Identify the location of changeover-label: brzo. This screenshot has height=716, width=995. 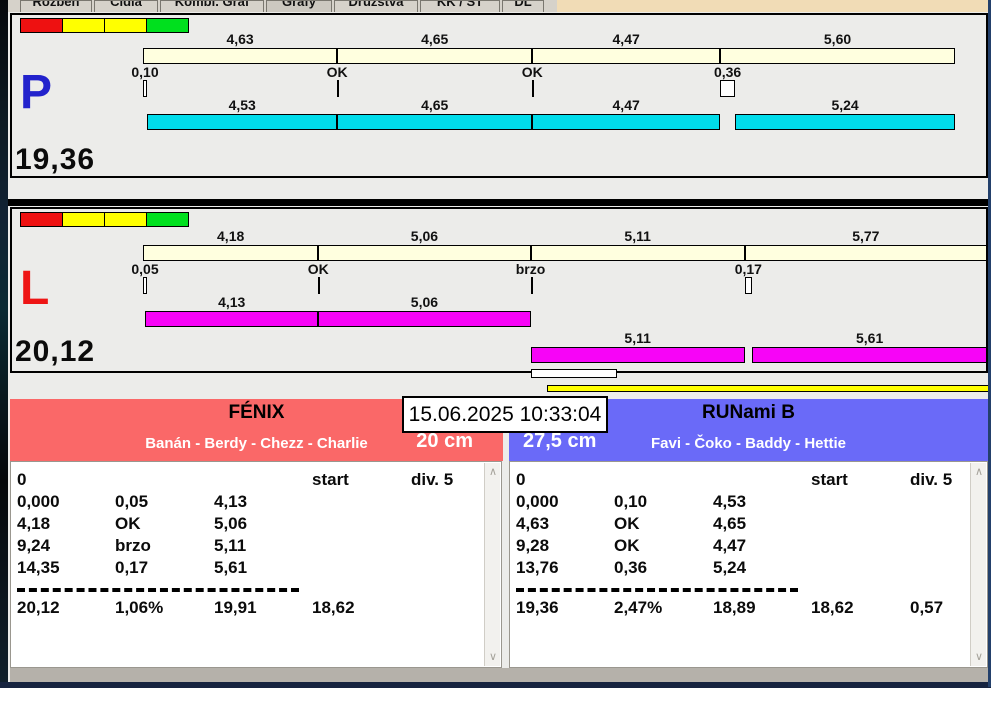
(530, 269).